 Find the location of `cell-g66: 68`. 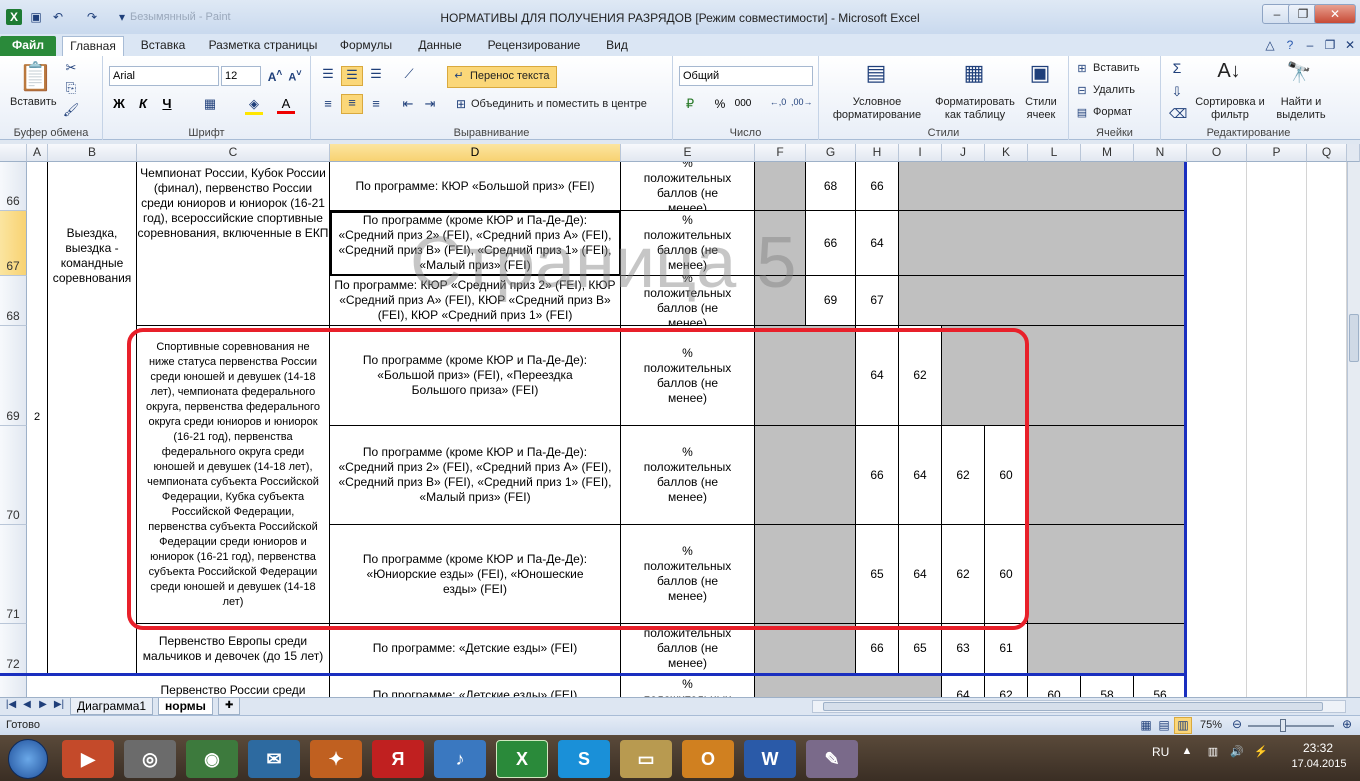

cell-g66: 68 is located at coordinates (831, 186).